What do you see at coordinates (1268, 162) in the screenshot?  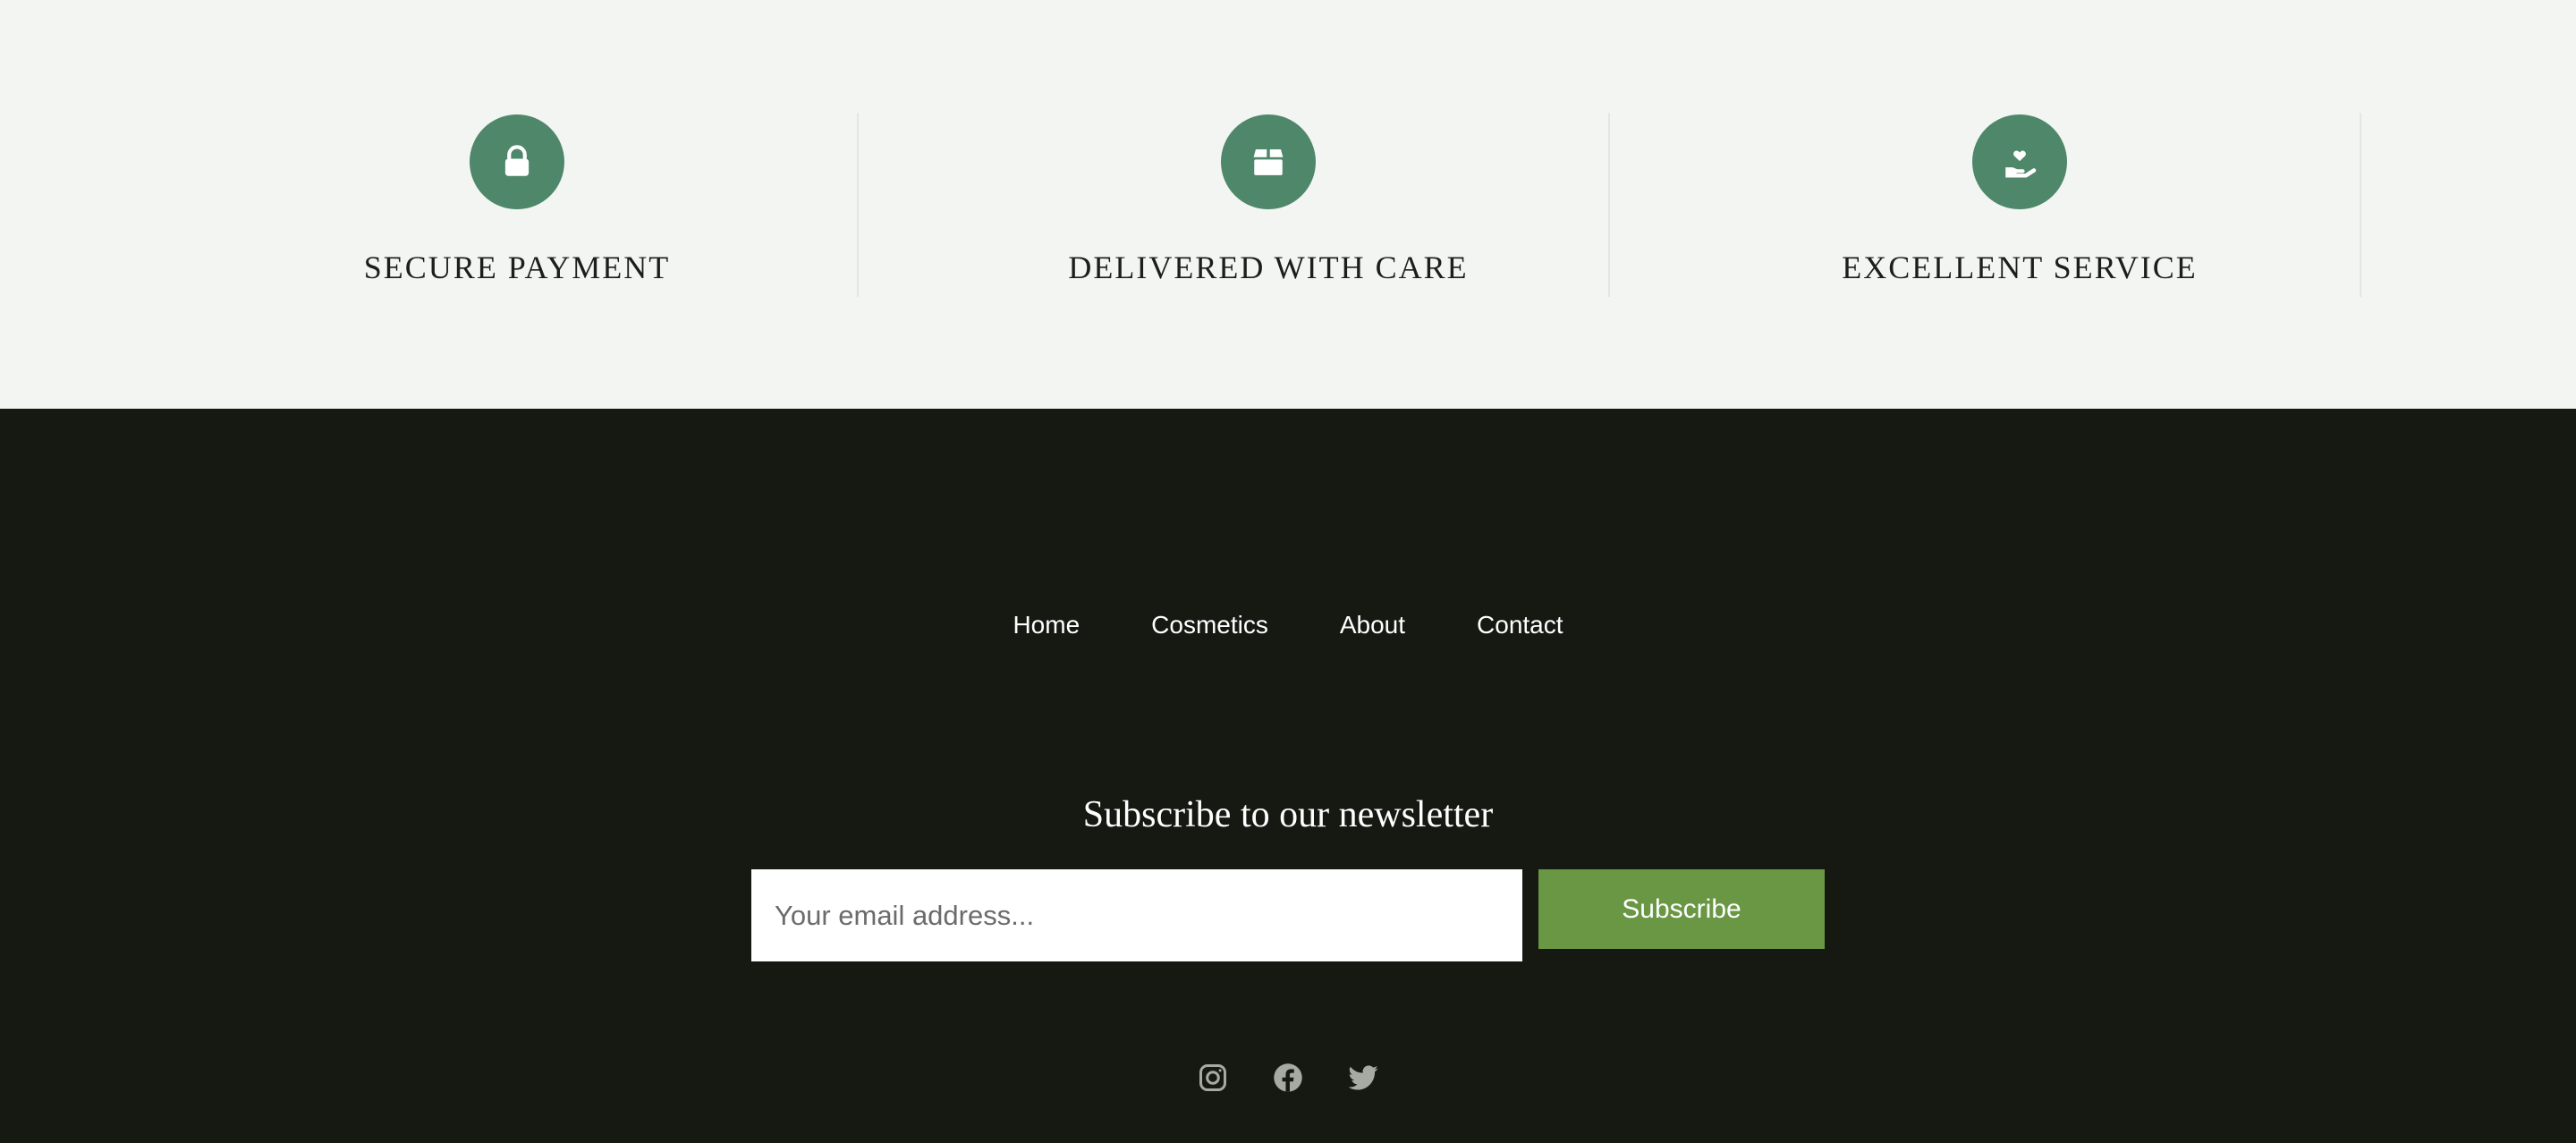 I see `box-icon` at bounding box center [1268, 162].